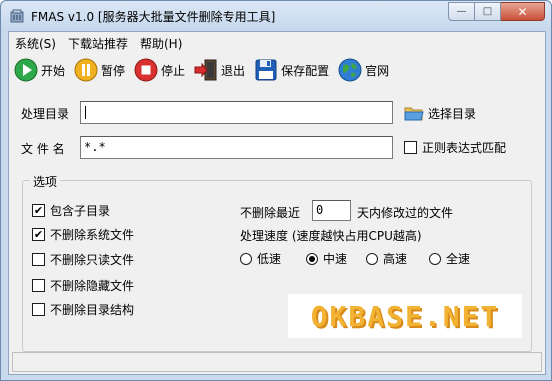 The width and height of the screenshot is (552, 381). Describe the element at coordinates (395, 259) in the screenshot. I see `radio-label: 高速` at that location.